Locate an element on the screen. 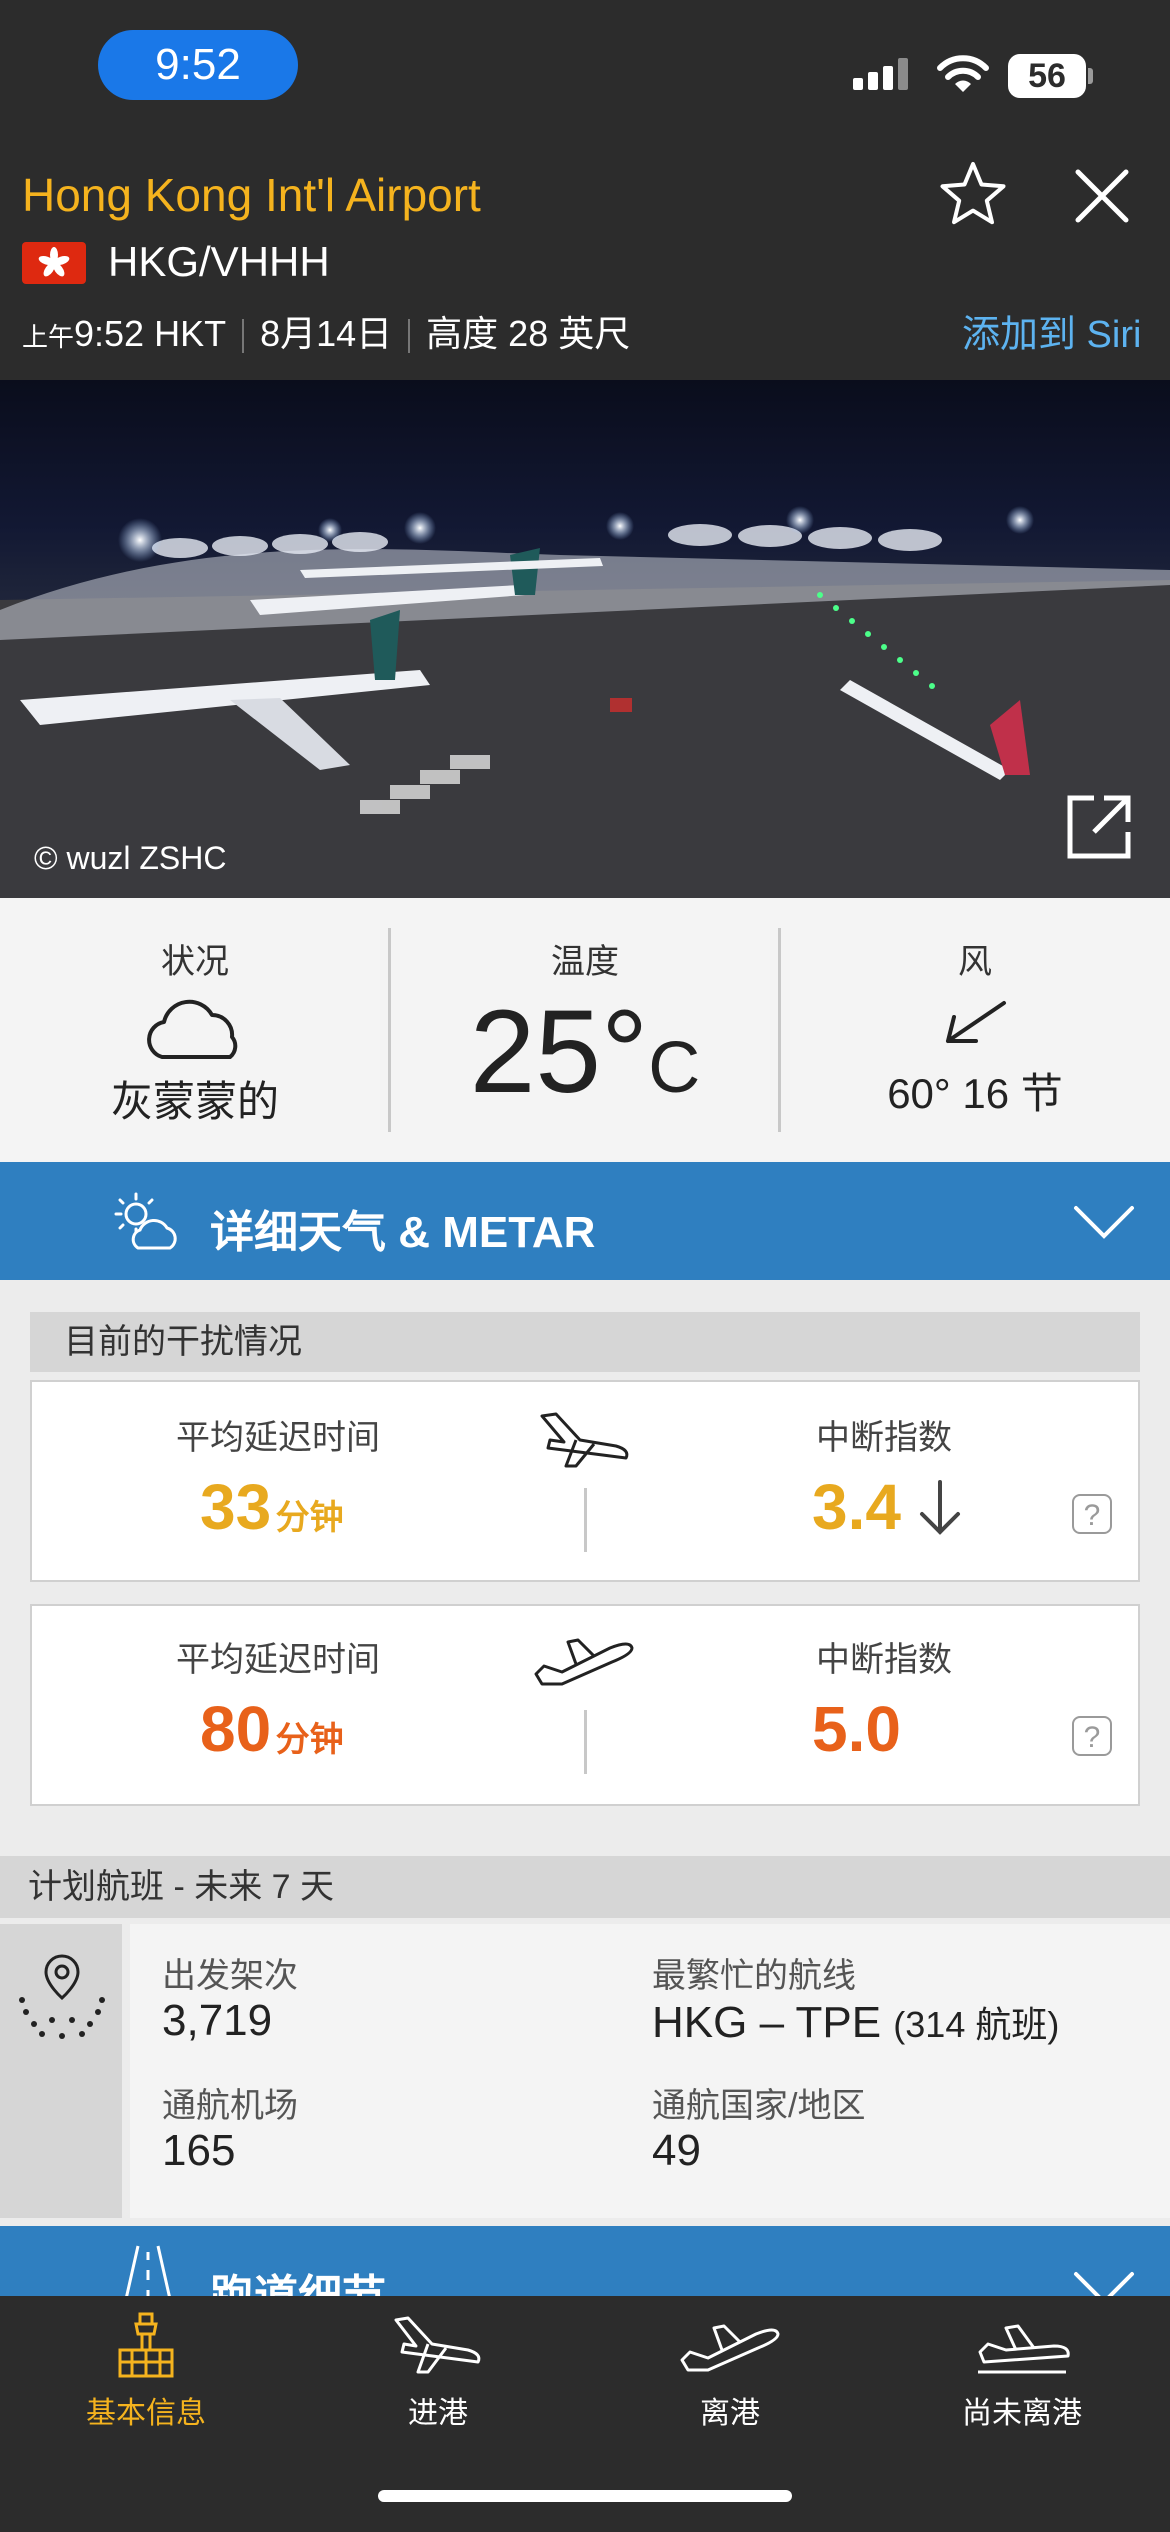  cellular-signal-icon is located at coordinates (883, 74).